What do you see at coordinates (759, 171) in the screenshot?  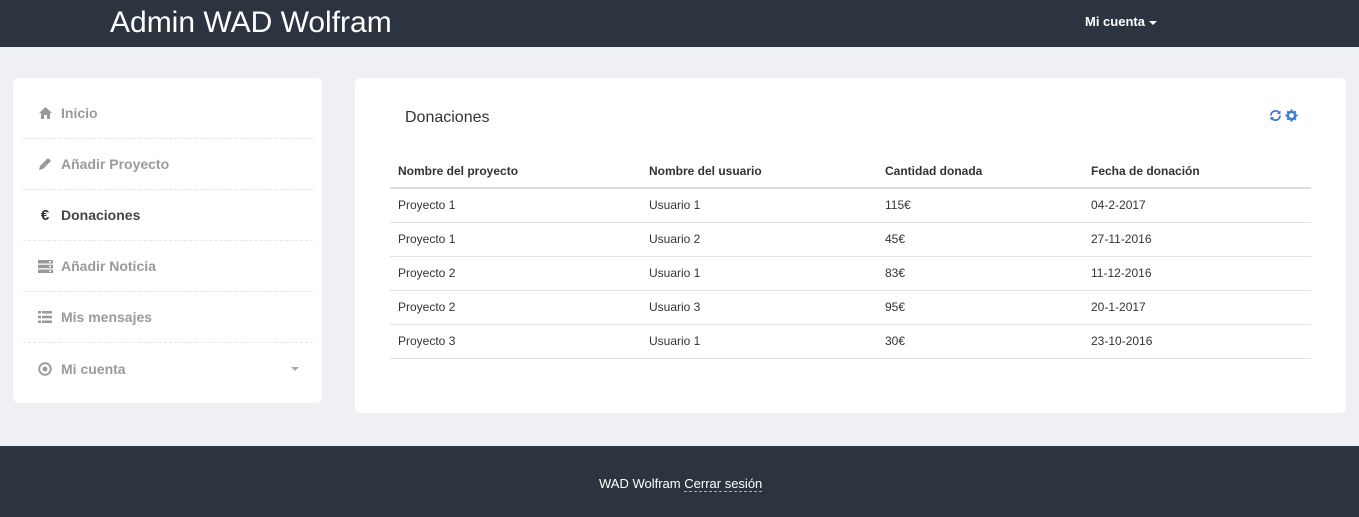 I see `column-header: Nombre del usuario` at bounding box center [759, 171].